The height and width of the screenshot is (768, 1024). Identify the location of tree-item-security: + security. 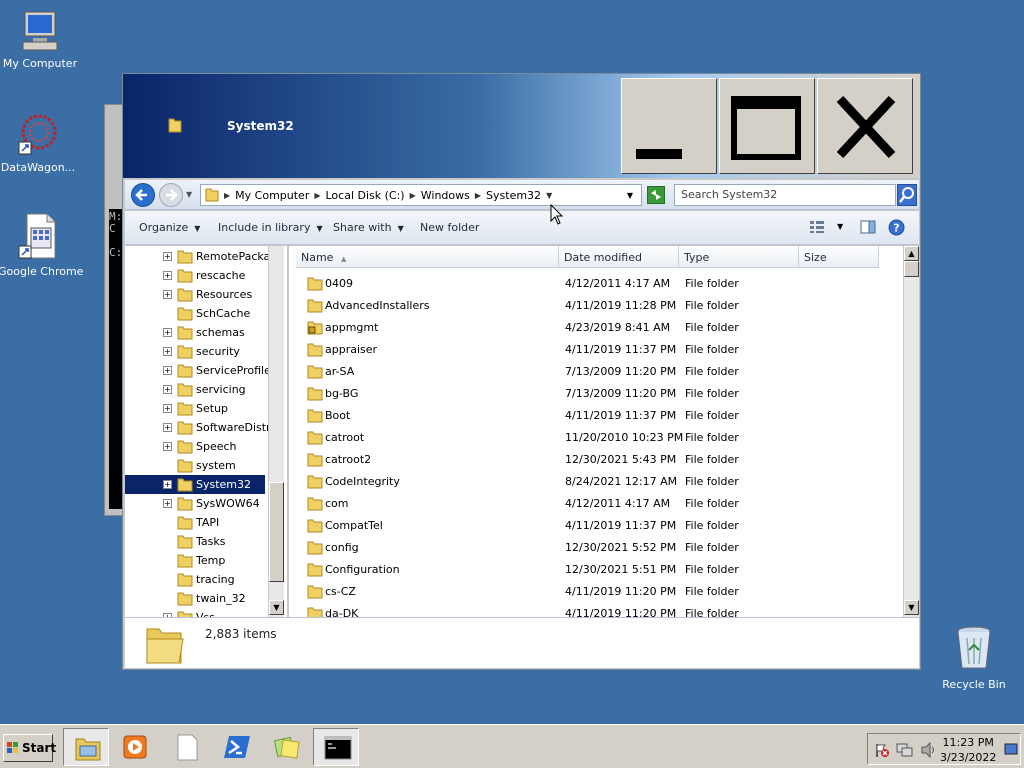
(195, 351).